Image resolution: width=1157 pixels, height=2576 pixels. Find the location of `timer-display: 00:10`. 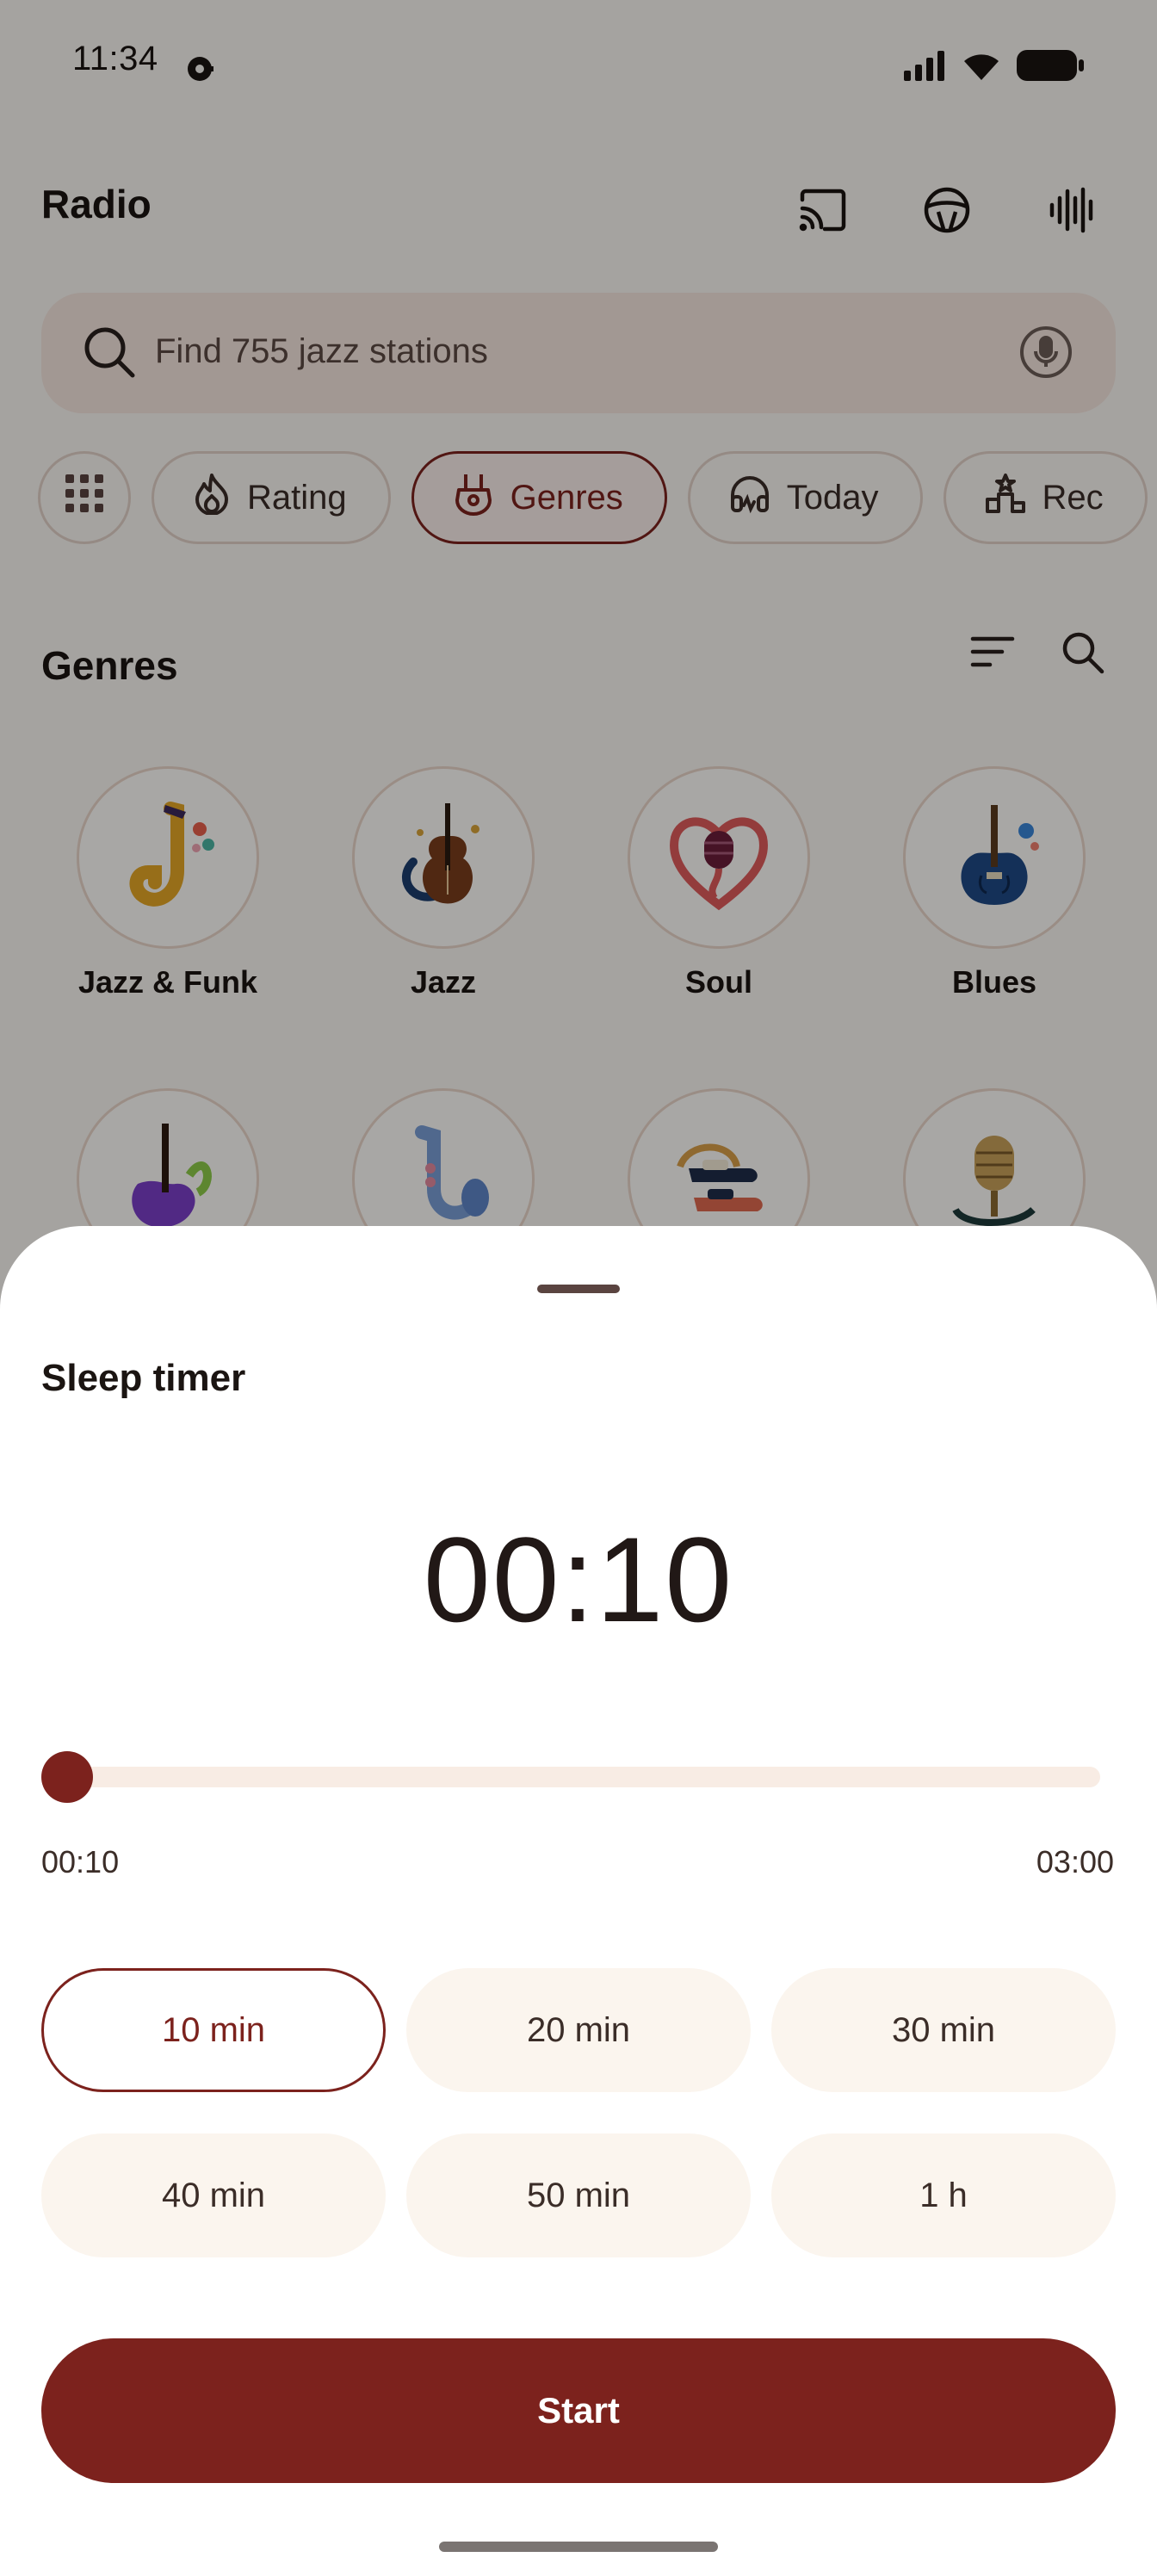

timer-display: 00:10 is located at coordinates (579, 1580).